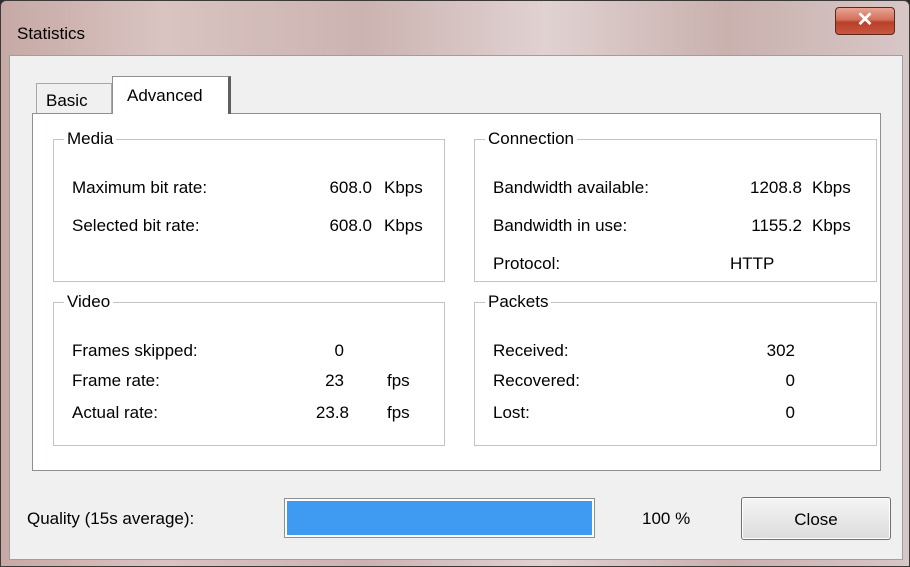 Image resolution: width=910 pixels, height=567 pixels. Describe the element at coordinates (165, 95) in the screenshot. I see `tab-advanced-label: Advanced` at that location.